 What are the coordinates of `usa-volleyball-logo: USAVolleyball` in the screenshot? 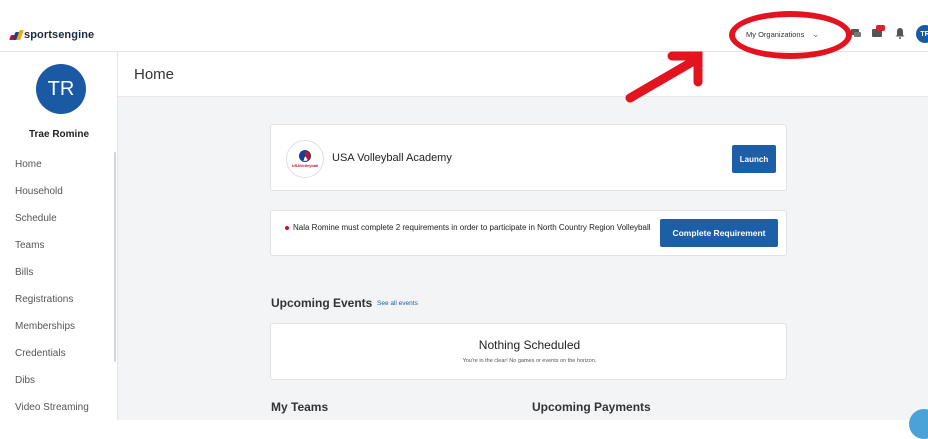 It's located at (305, 159).